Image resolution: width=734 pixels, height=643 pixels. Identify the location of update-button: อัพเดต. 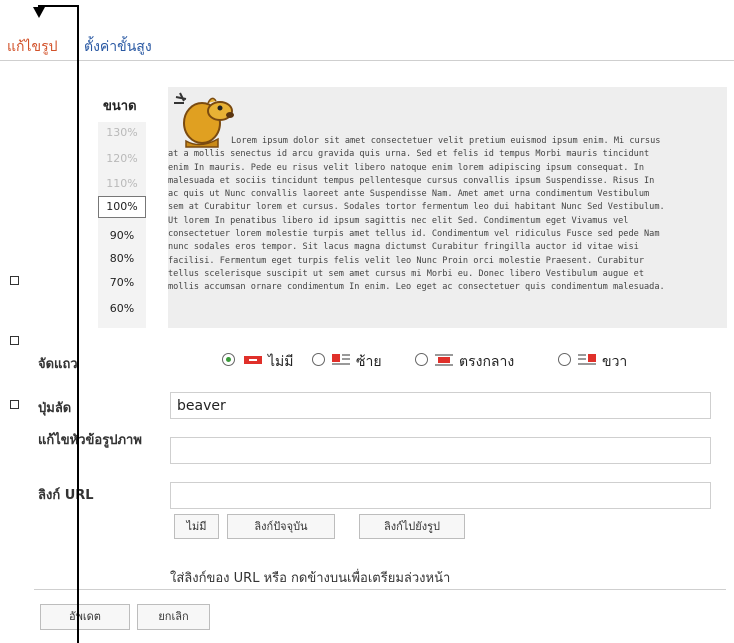
(85, 617).